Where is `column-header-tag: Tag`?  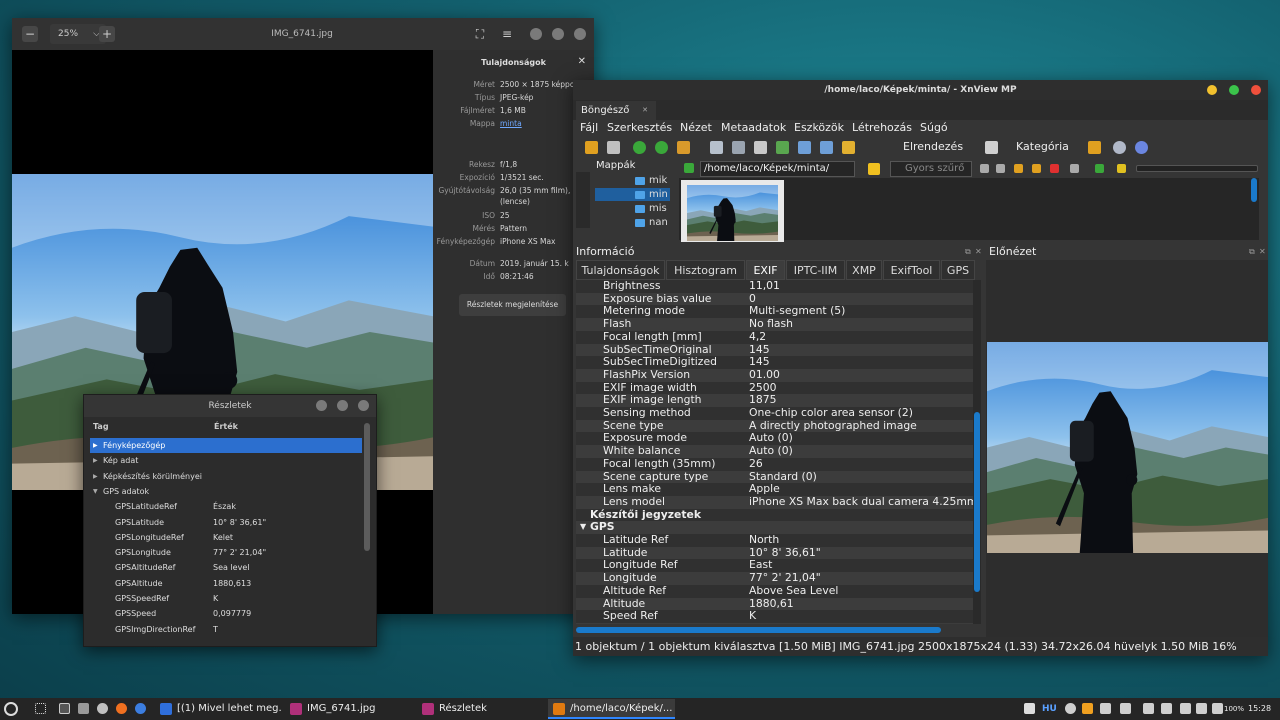
column-header-tag: Tag is located at coordinates (101, 426).